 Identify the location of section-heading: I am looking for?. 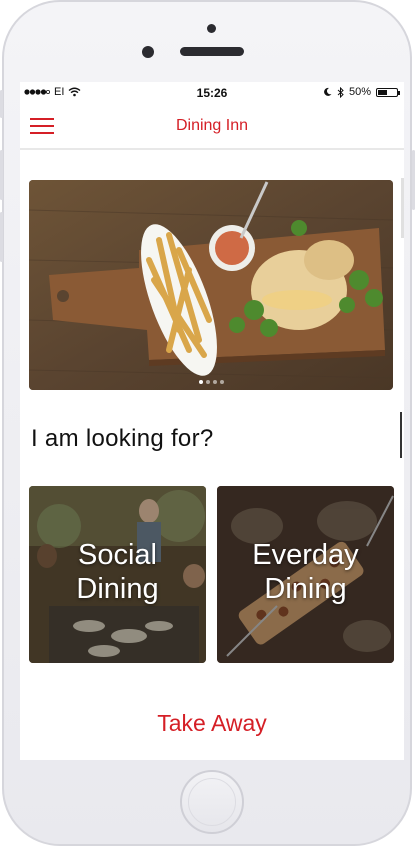
(122, 438).